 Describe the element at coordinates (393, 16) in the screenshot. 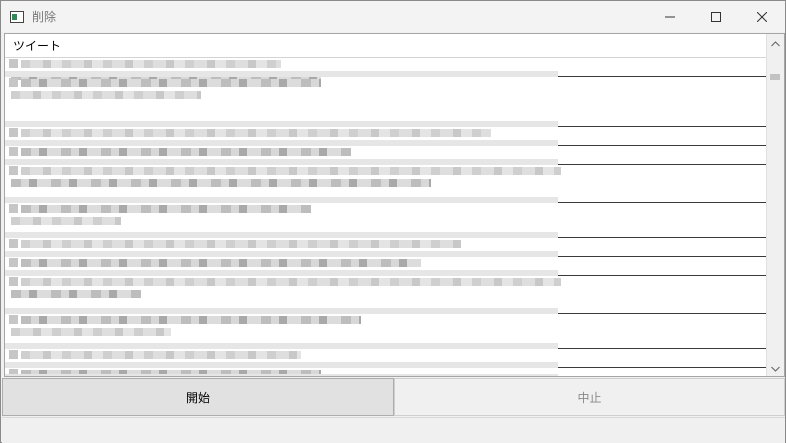

I see `title-bar: 削除` at that location.